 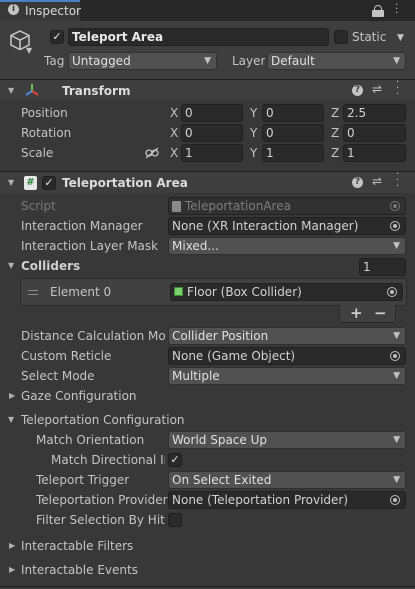 I want to click on interactable-filters-label: Interactable Filters, so click(x=77, y=546).